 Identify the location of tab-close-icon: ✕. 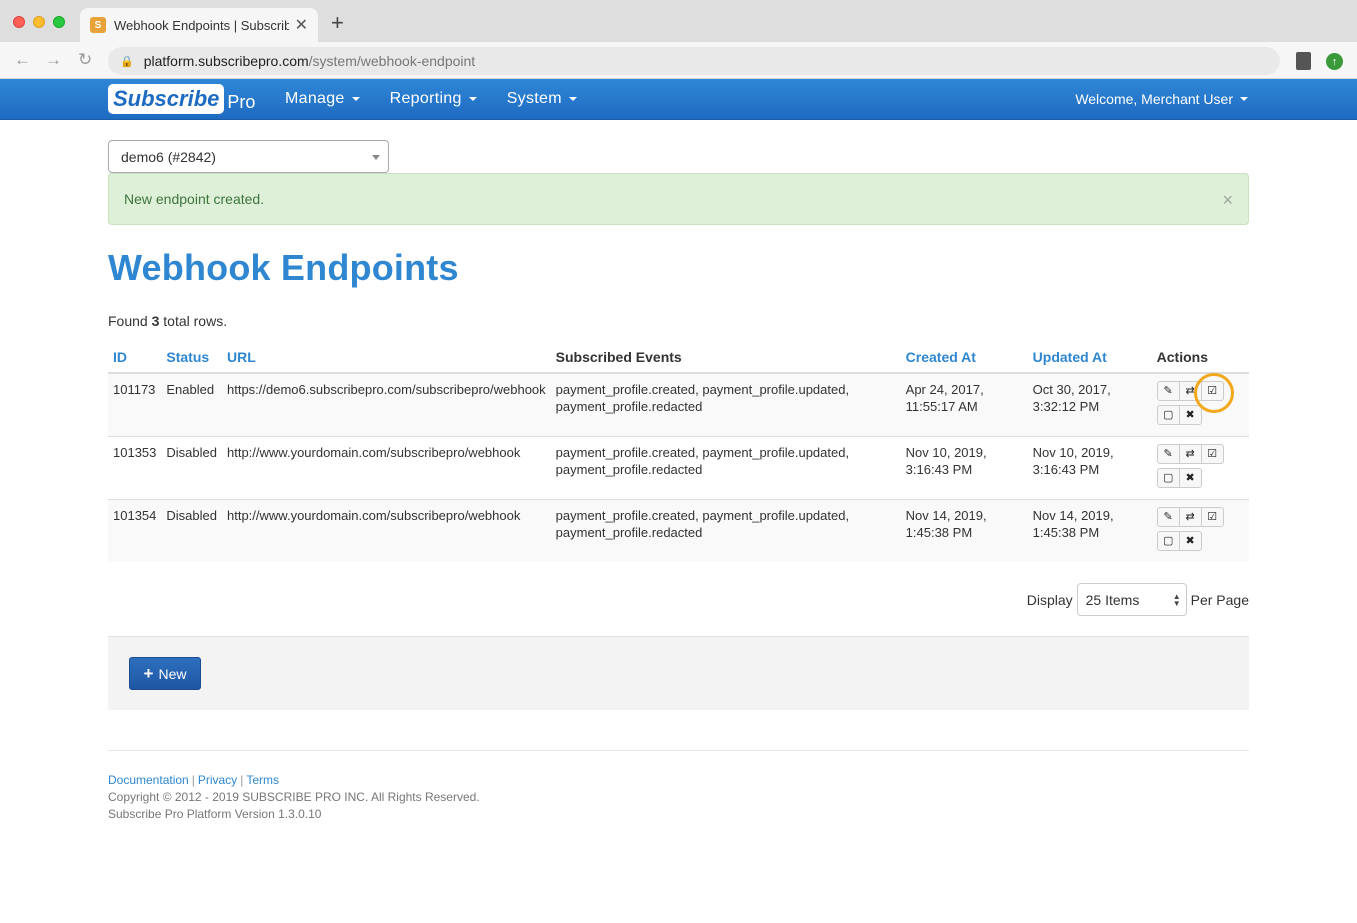
(301, 25).